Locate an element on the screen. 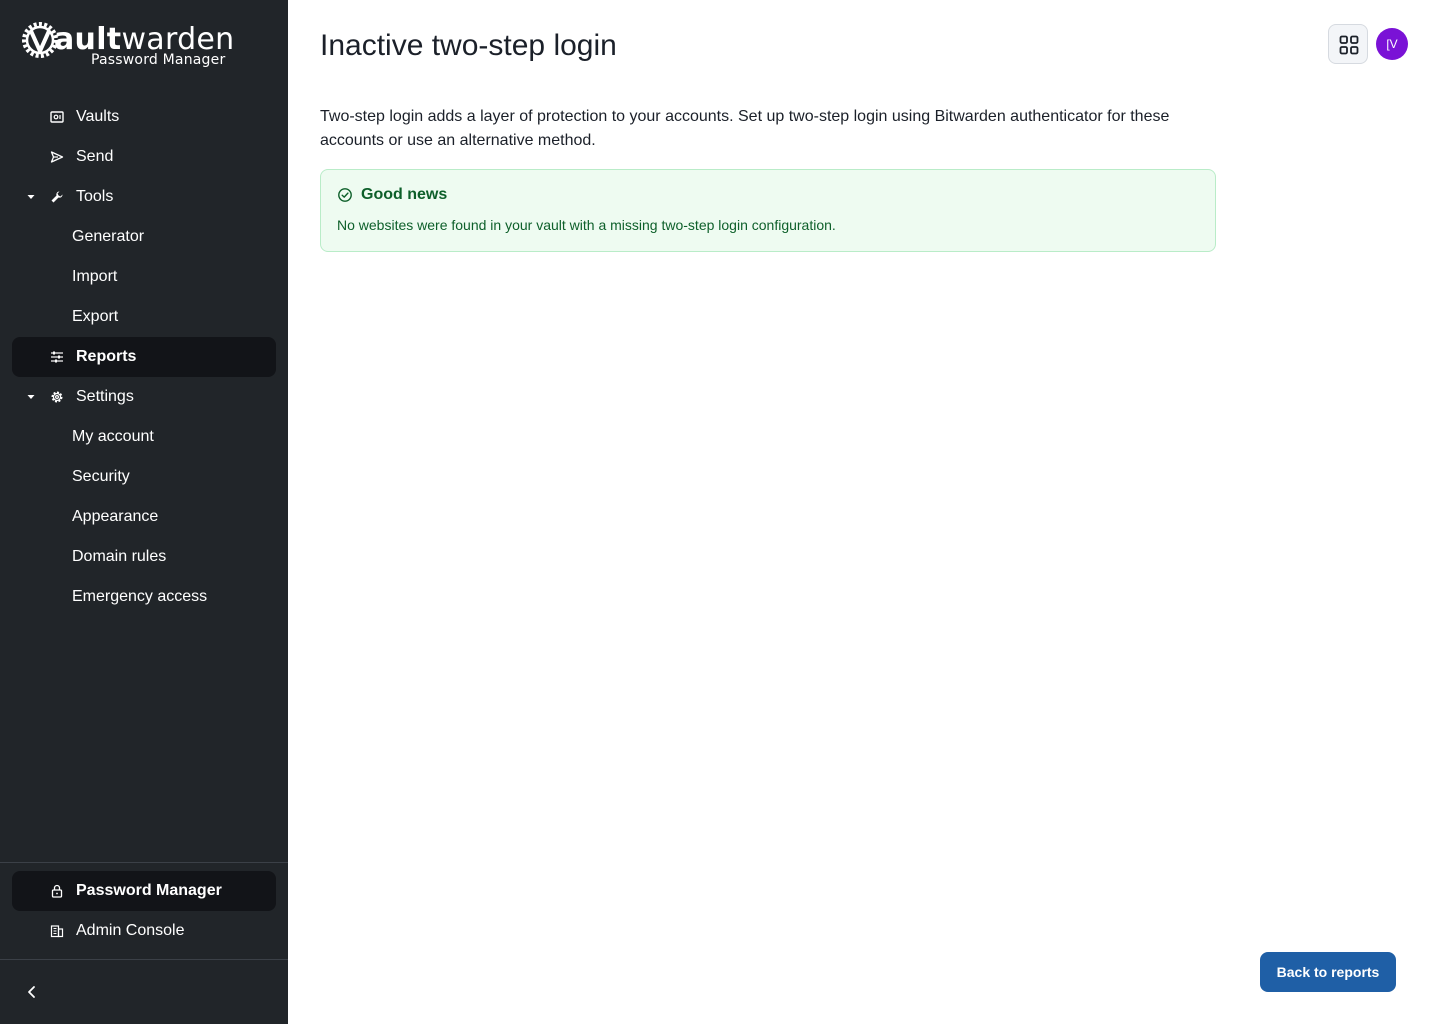  lock-icon is located at coordinates (57, 891).